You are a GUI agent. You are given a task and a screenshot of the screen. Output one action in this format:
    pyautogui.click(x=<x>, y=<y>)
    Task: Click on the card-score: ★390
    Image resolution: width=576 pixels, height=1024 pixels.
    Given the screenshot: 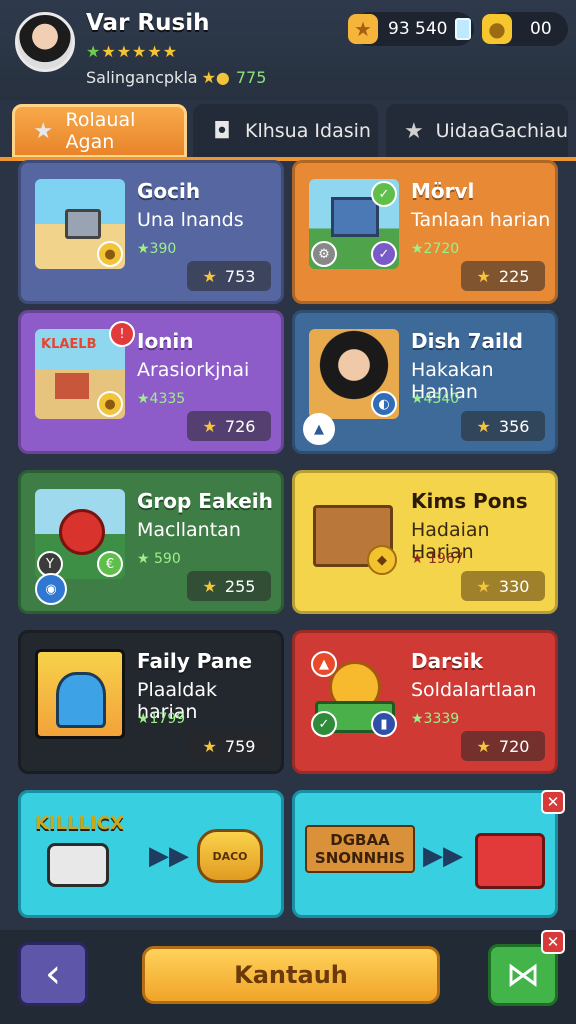 What is the action you would take?
    pyautogui.click(x=157, y=249)
    